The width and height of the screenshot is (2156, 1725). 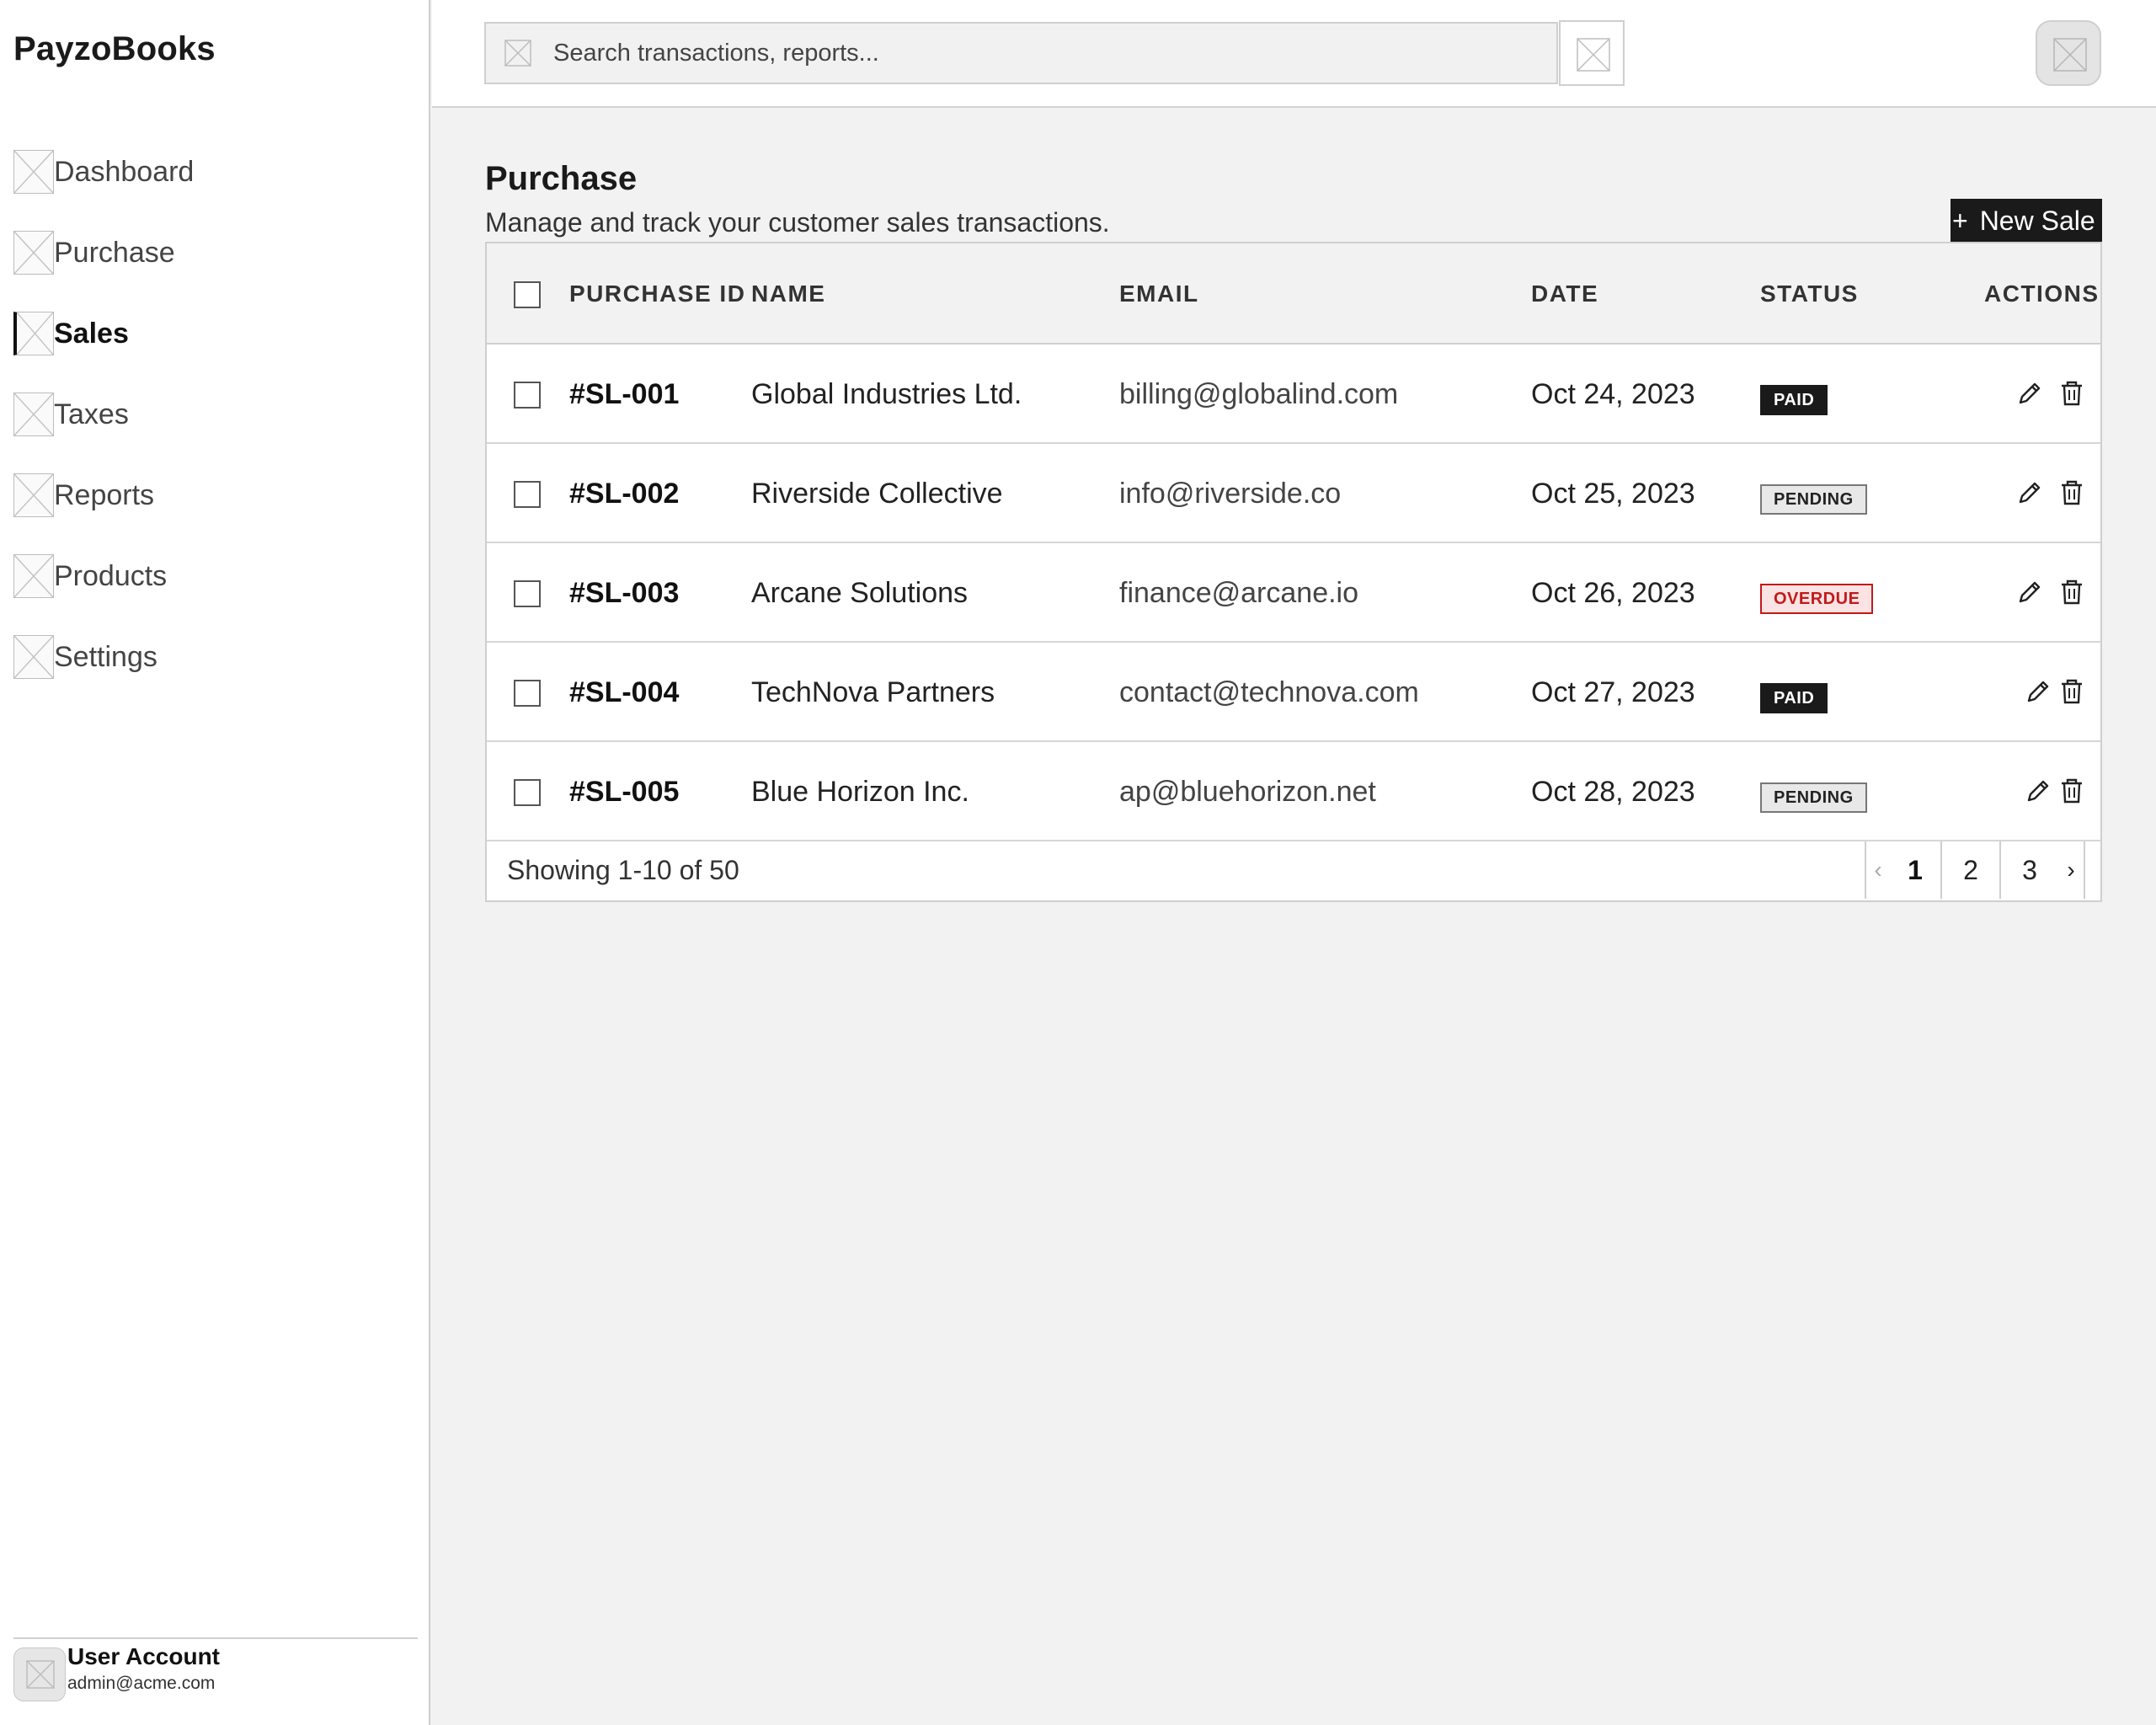 I want to click on sidebar-item-label: Sales, so click(x=91, y=333).